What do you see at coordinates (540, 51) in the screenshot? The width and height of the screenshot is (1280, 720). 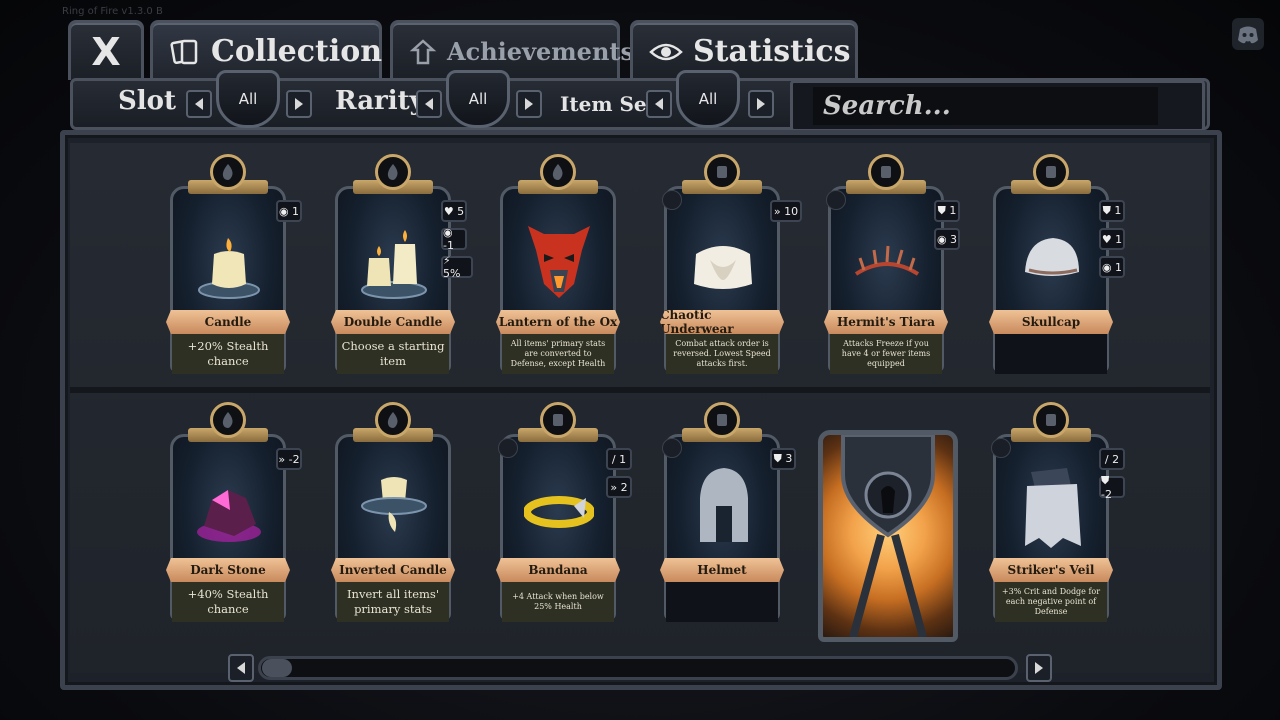 I see `tab-achievements-label: Achievements` at bounding box center [540, 51].